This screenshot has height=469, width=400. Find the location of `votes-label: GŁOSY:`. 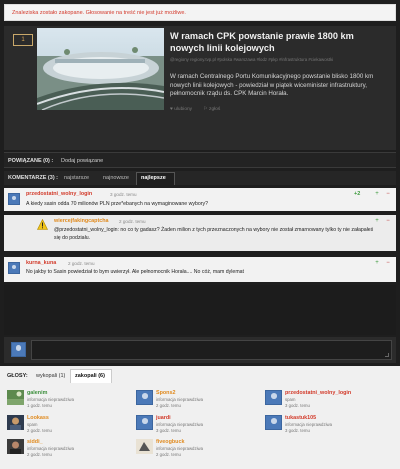

votes-label: GŁOSY: is located at coordinates (17, 376).